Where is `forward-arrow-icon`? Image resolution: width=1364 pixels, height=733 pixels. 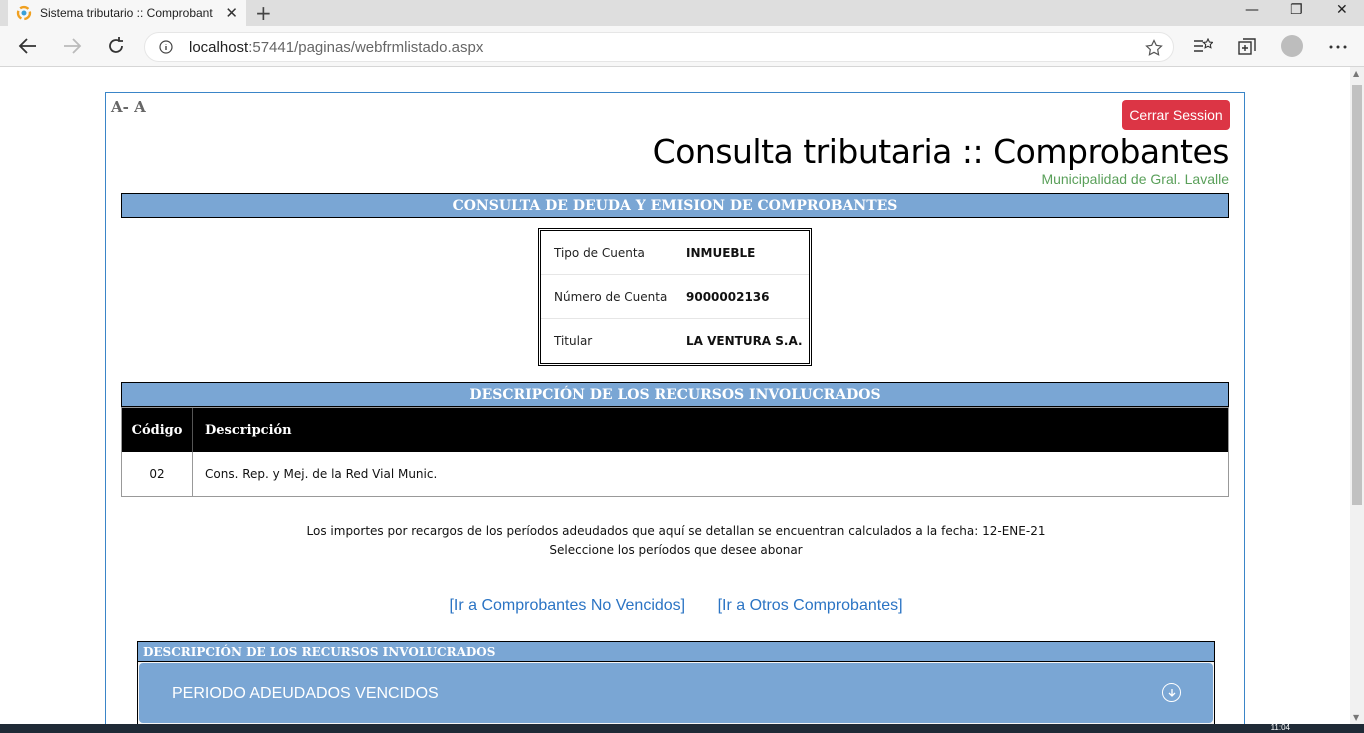
forward-arrow-icon is located at coordinates (72, 46).